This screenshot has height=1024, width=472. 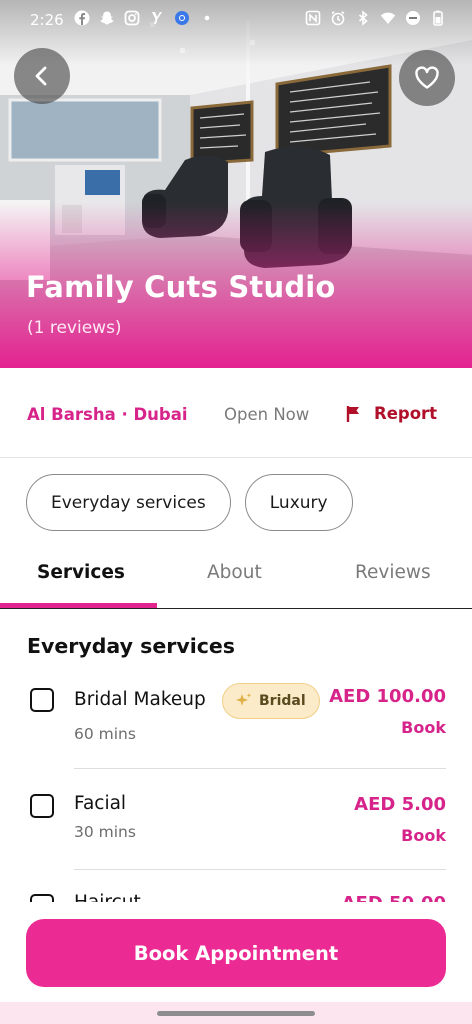 What do you see at coordinates (236, 20) in the screenshot?
I see `status-bar: 2:26` at bounding box center [236, 20].